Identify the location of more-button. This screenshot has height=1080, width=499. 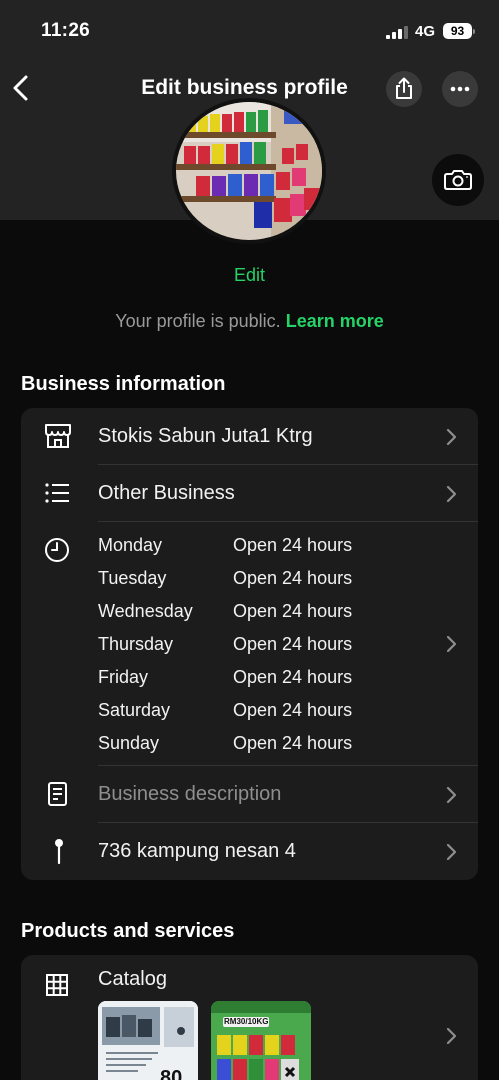
(460, 89).